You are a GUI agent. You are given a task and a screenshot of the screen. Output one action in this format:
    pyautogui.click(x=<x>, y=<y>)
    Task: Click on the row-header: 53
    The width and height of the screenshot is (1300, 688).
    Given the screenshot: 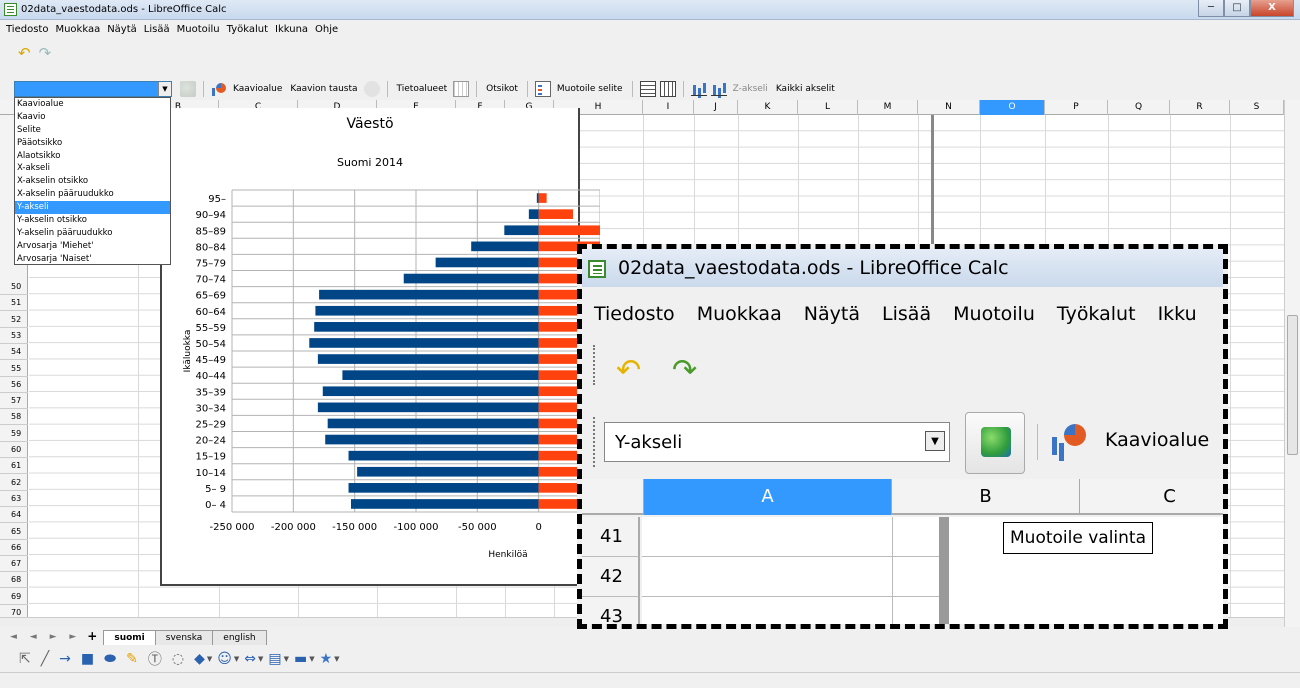 What is the action you would take?
    pyautogui.click(x=14, y=336)
    